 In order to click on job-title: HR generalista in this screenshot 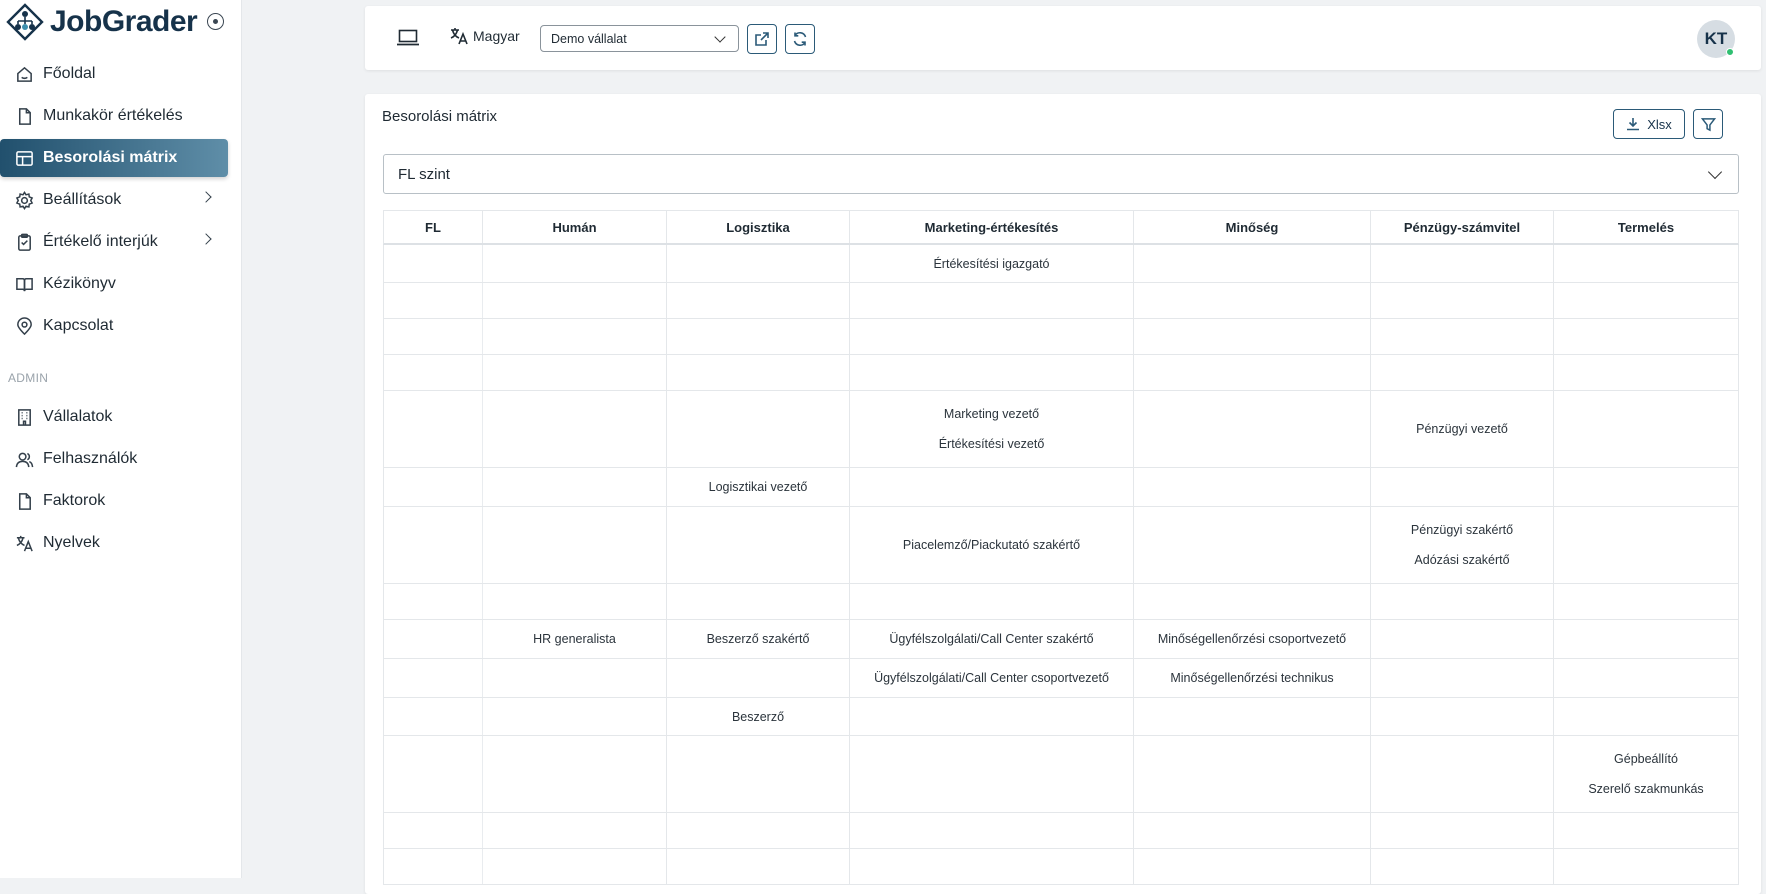, I will do `click(574, 639)`.